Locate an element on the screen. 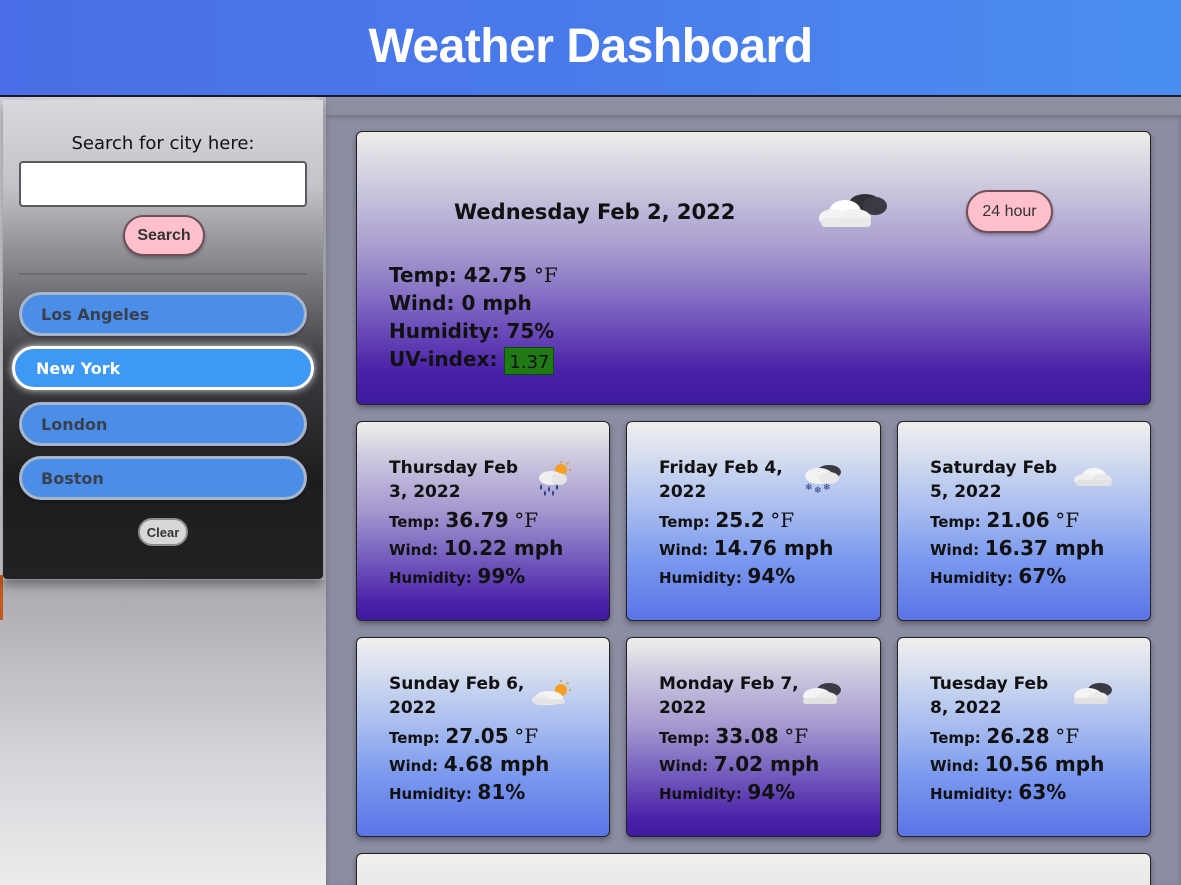 The width and height of the screenshot is (1181, 885). city-button-los-angeles: Los Angeles is located at coordinates (163, 314).